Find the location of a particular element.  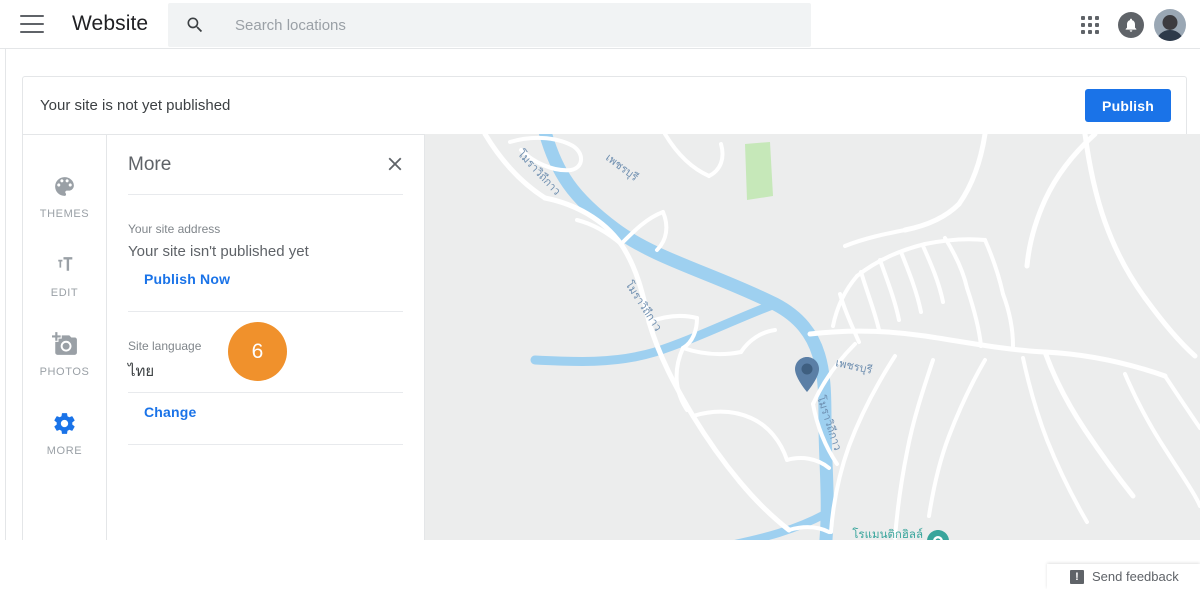

close-icon is located at coordinates (395, 164).